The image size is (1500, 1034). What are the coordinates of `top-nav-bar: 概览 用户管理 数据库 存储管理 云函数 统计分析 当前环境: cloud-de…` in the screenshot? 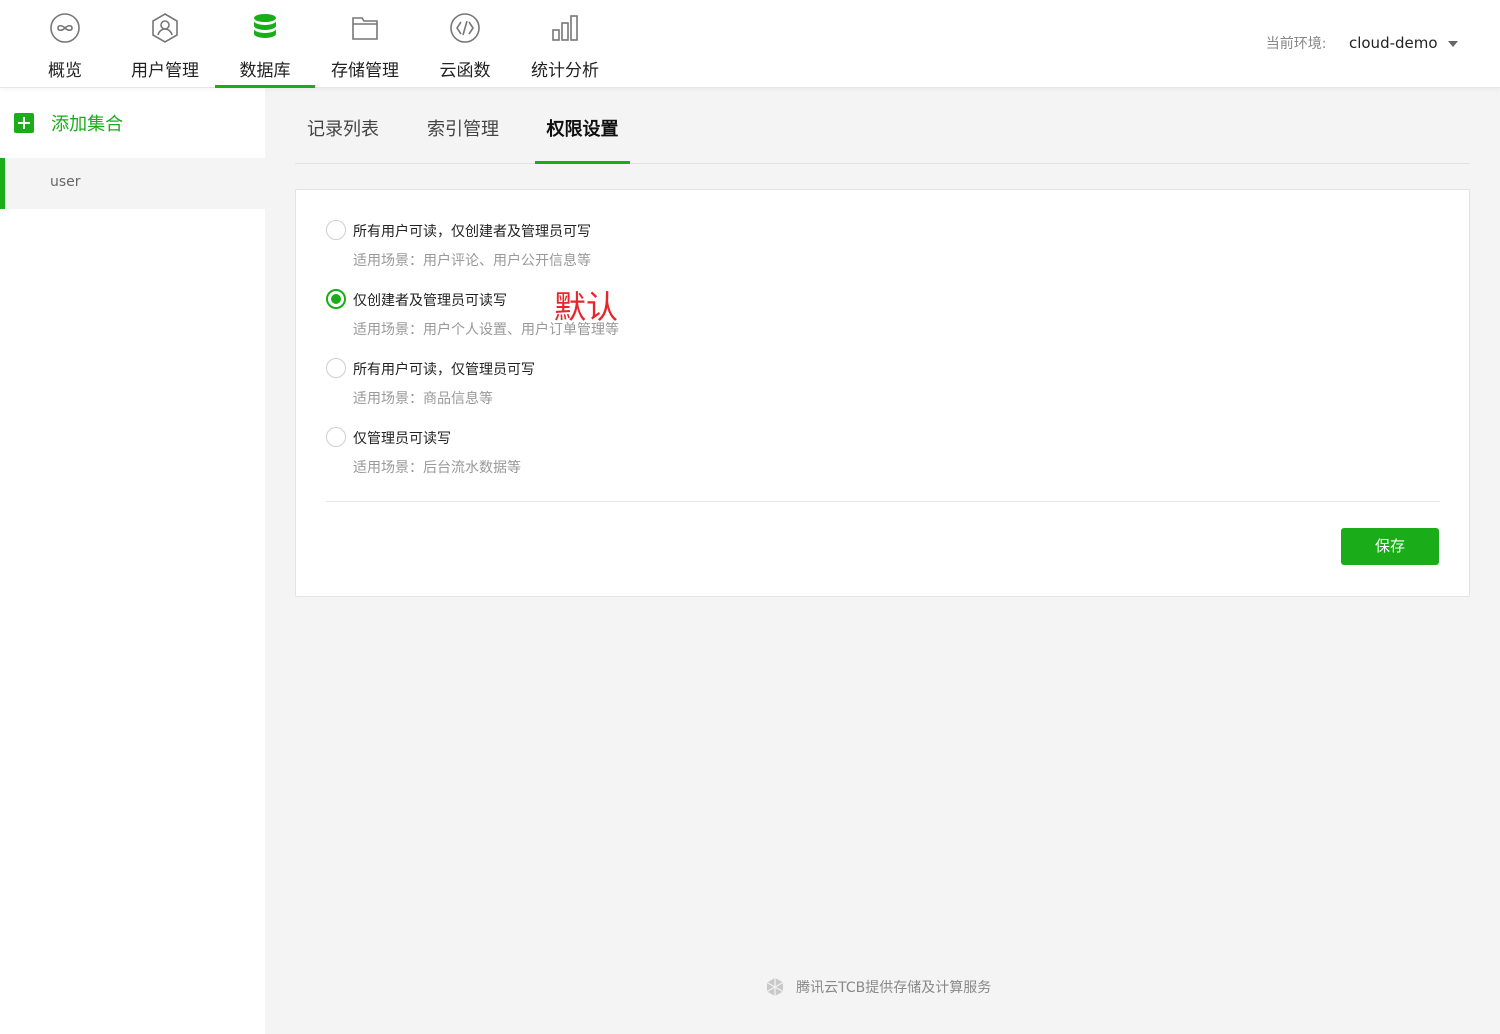 It's located at (750, 44).